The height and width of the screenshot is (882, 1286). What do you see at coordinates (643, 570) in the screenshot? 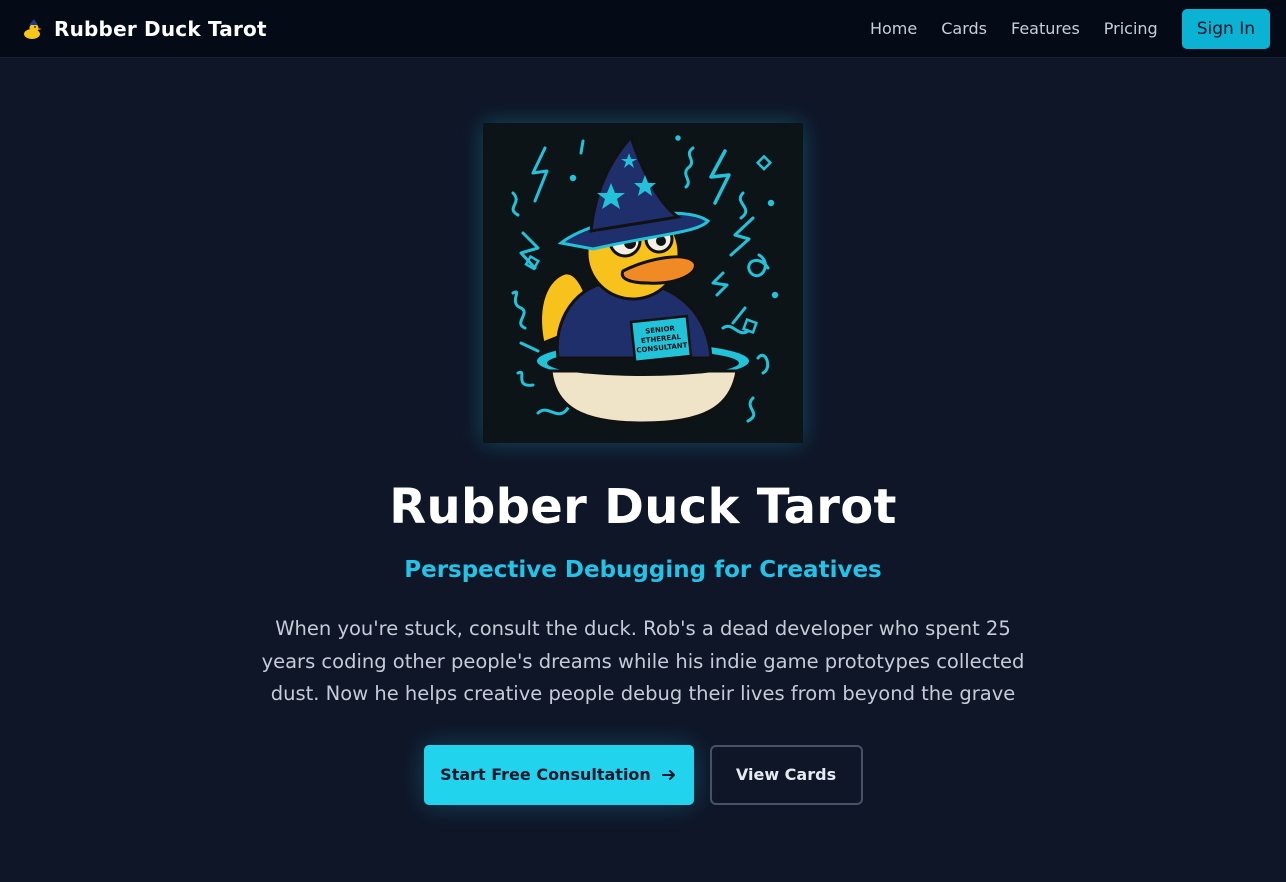
I see `hero-subtitle: Perspective Debugging for Creatives` at bounding box center [643, 570].